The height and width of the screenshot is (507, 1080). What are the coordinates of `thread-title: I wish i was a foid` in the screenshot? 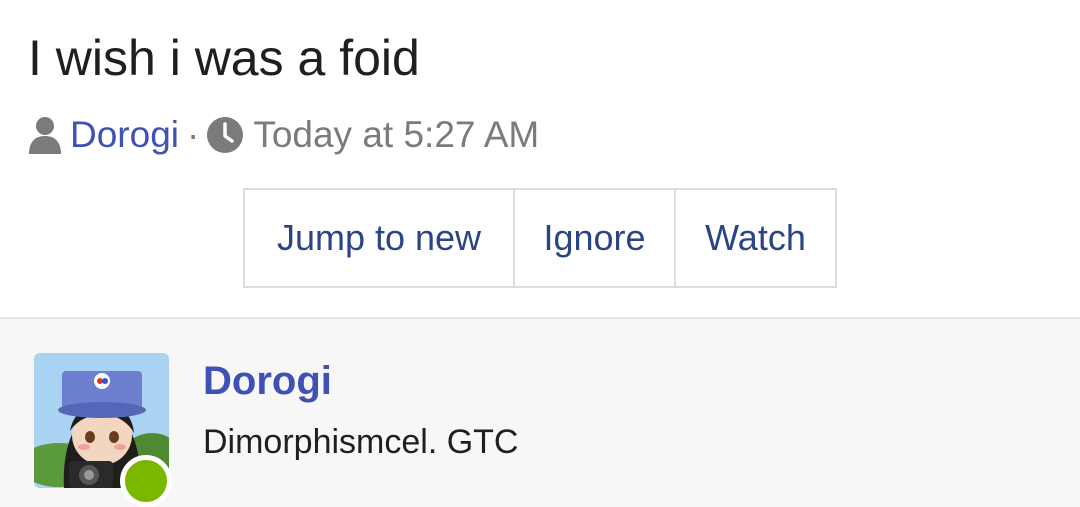 It's located at (224, 58).